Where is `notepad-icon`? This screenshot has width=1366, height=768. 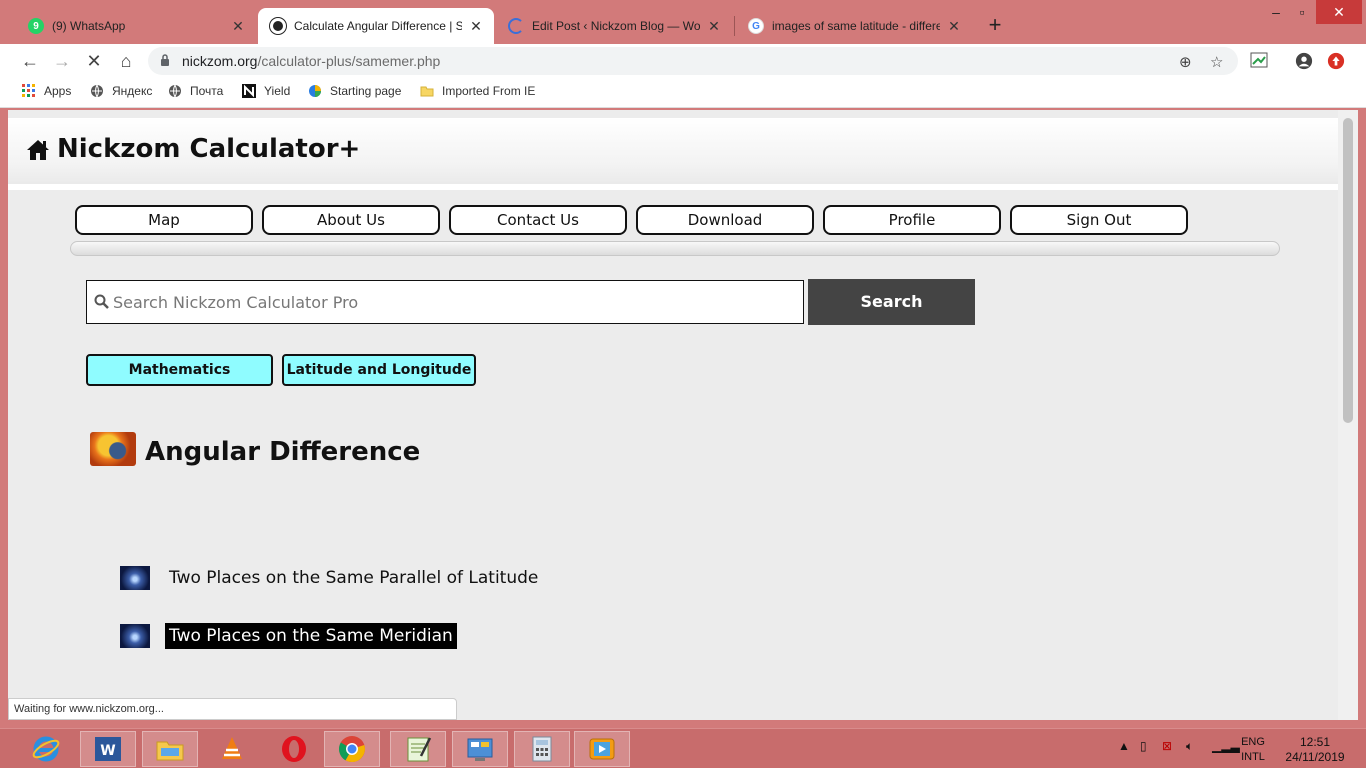
notepad-icon is located at coordinates (418, 749).